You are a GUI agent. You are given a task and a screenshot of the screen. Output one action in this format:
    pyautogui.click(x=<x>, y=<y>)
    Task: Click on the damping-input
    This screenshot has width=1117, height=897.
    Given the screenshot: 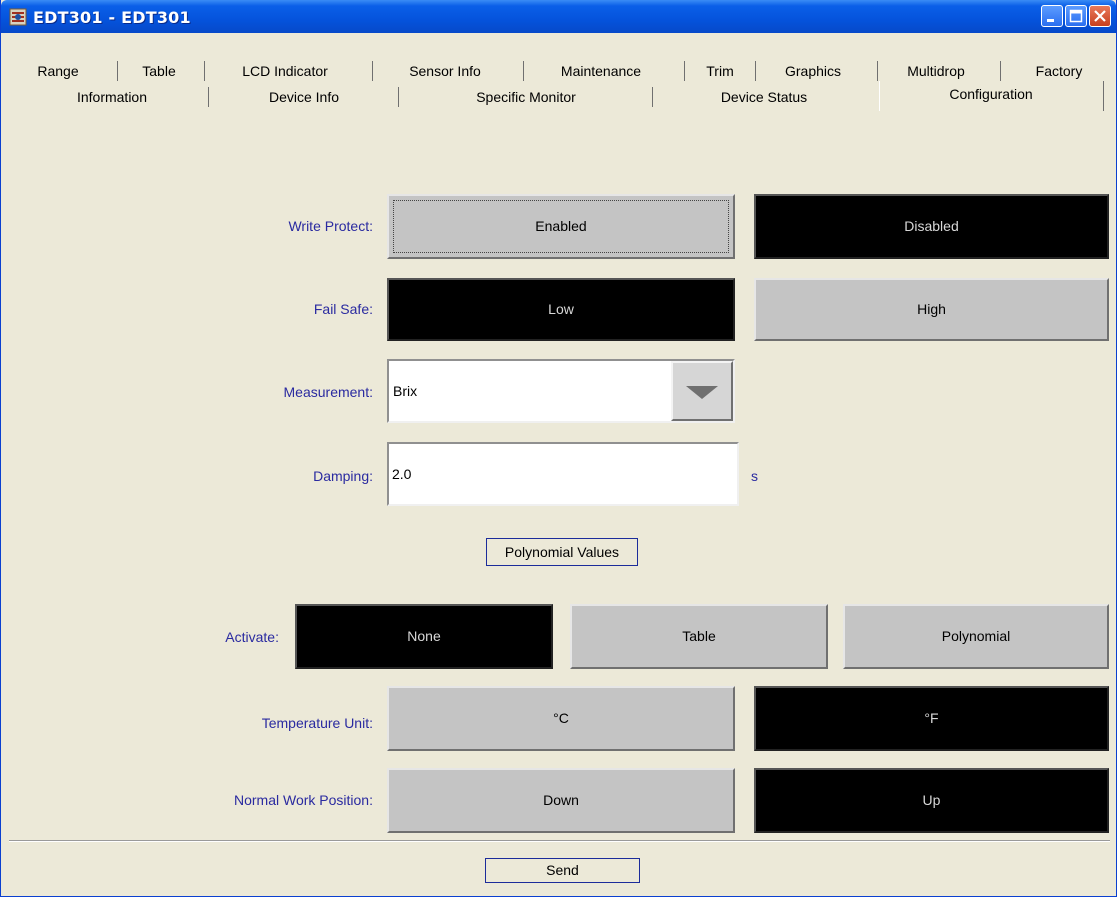 What is the action you would take?
    pyautogui.click(x=563, y=474)
    